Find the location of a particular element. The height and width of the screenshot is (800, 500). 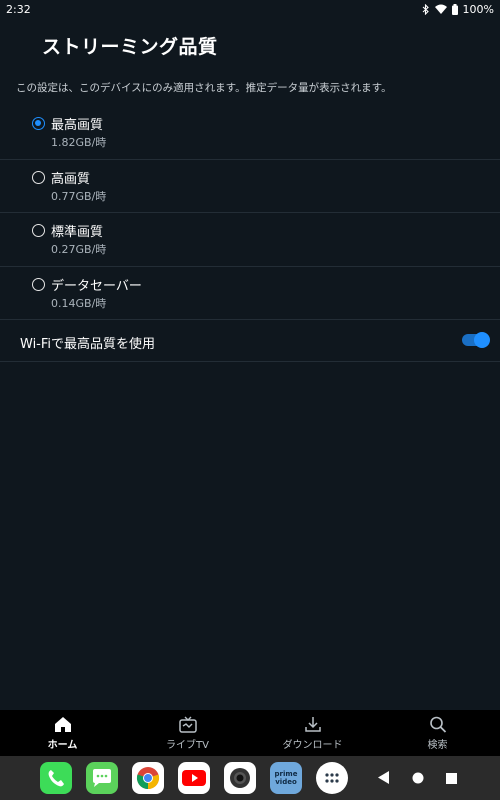

wifi-best-quality-label: Wi-Fiで最高品質を使用 is located at coordinates (88, 344).